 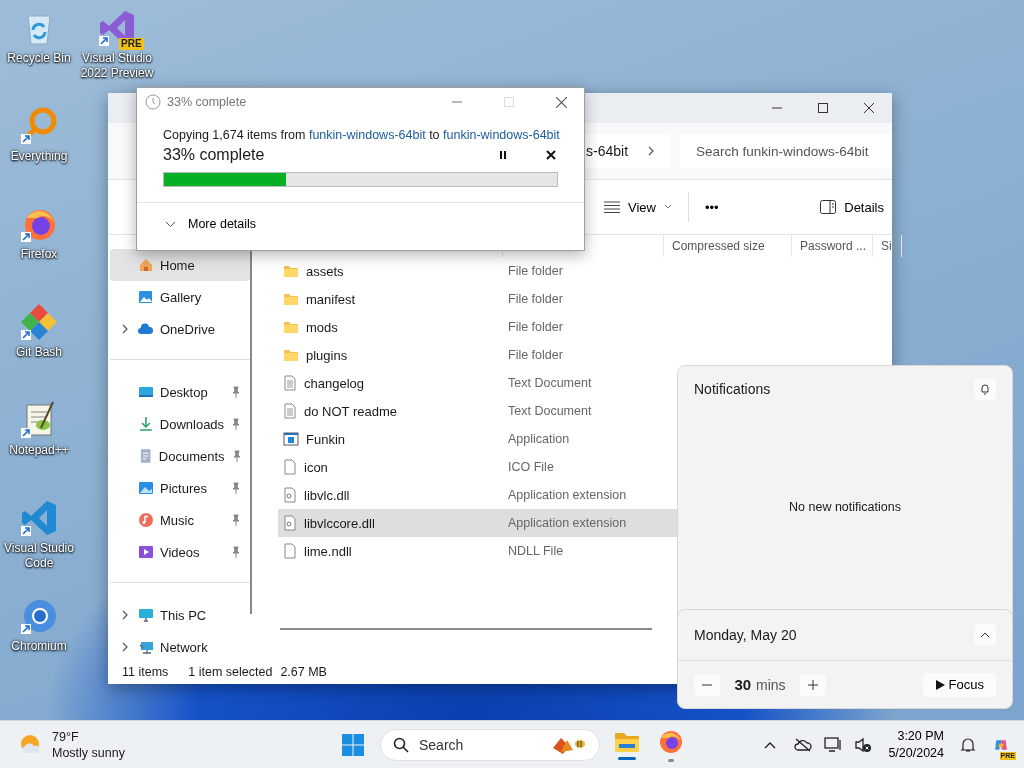 I want to click on maximize-icon, so click(x=509, y=102).